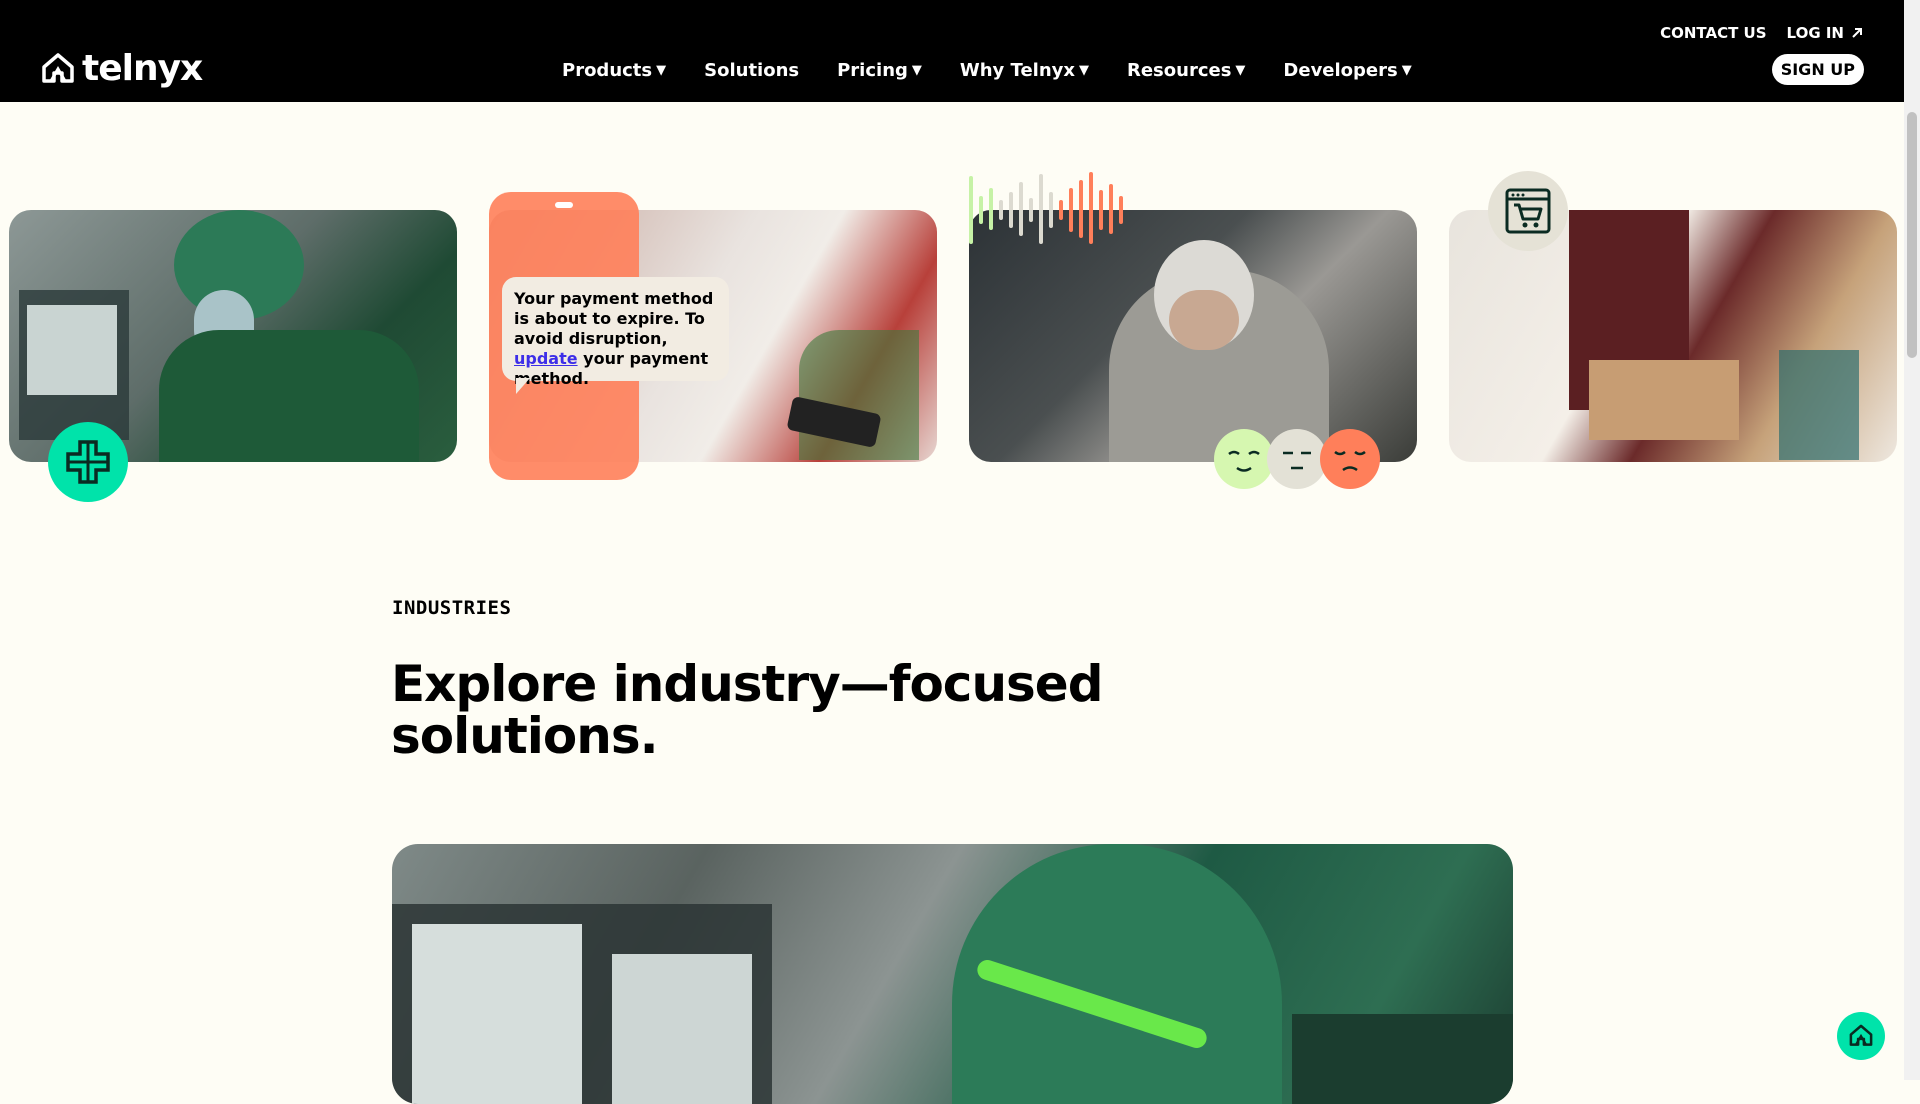 Image resolution: width=1920 pixels, height=1104 pixels. What do you see at coordinates (1815, 33) in the screenshot?
I see `log-in-label: LOG IN` at bounding box center [1815, 33].